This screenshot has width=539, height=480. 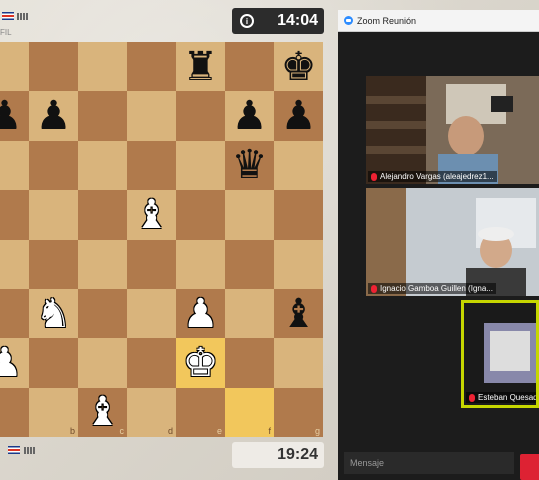 I want to click on square-f7: ♟, so click(x=249, y=116).